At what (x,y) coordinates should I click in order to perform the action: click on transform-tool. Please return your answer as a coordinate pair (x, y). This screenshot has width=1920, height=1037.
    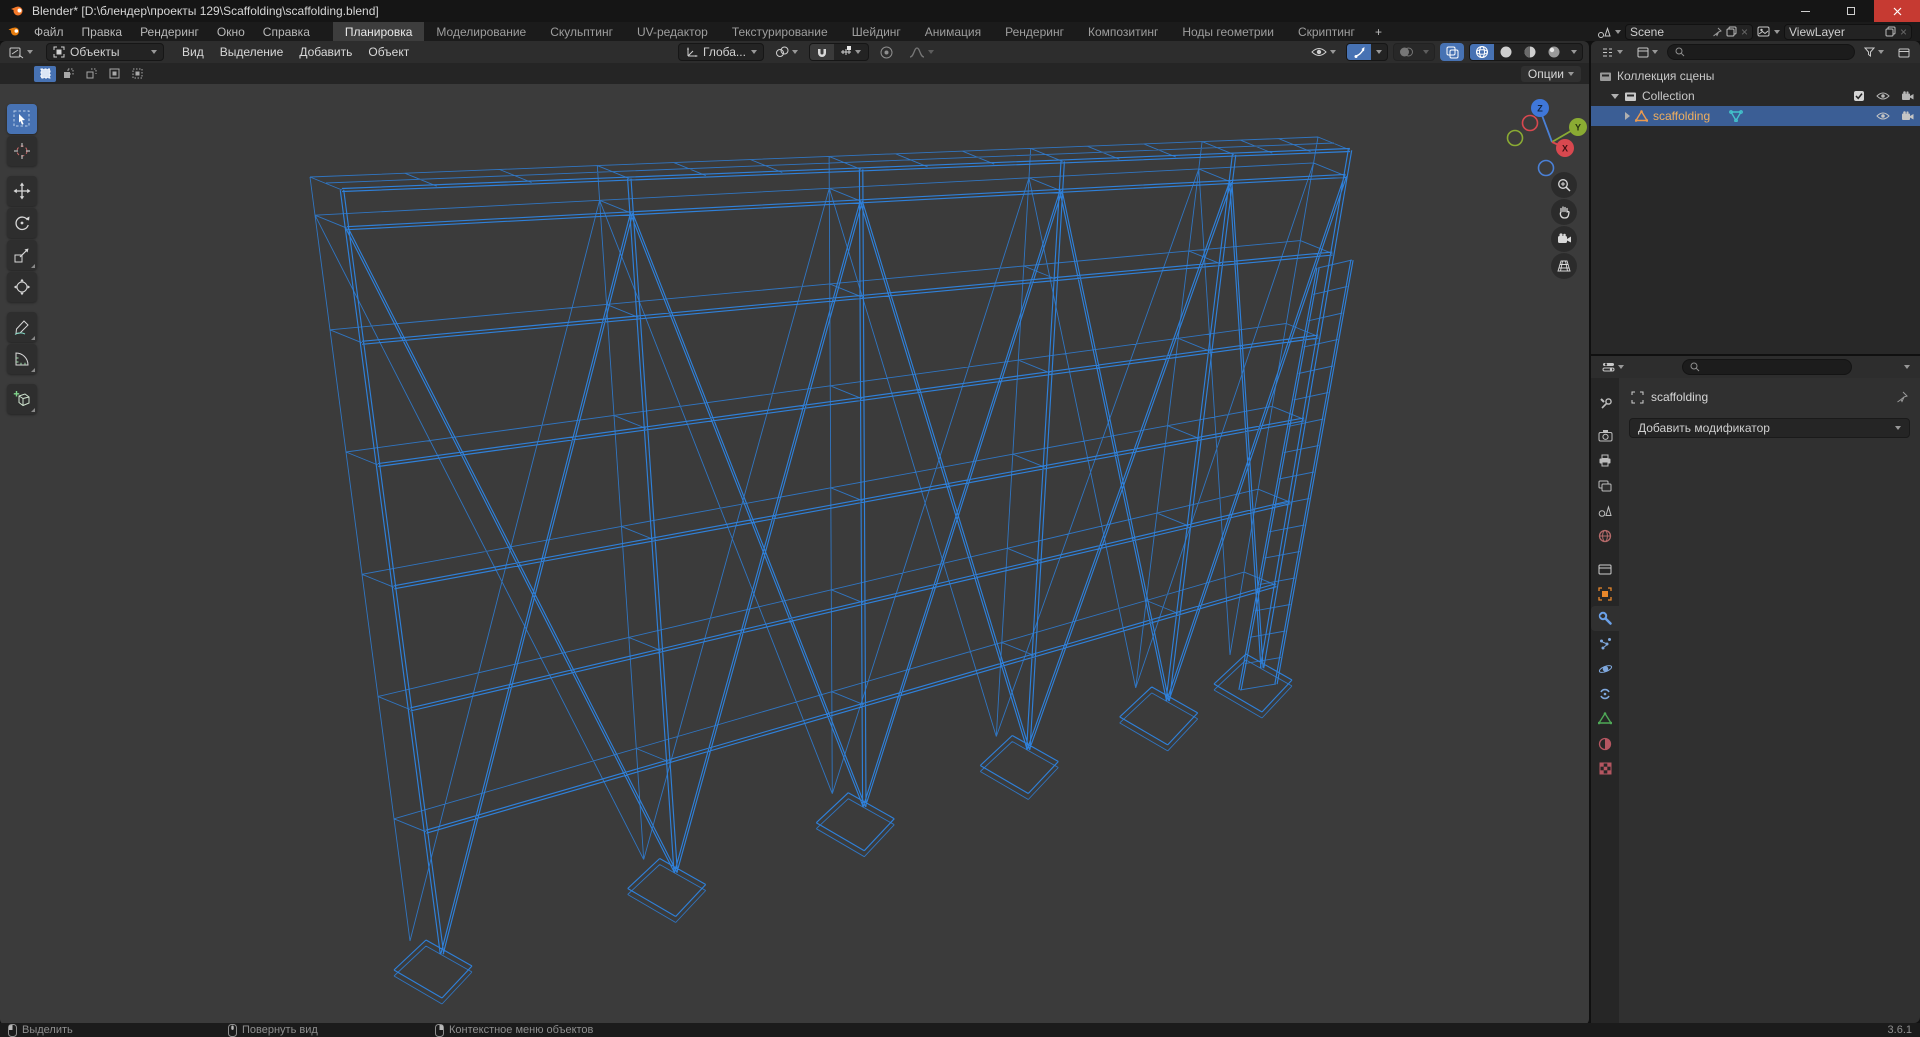
    Looking at the image, I should click on (22, 287).